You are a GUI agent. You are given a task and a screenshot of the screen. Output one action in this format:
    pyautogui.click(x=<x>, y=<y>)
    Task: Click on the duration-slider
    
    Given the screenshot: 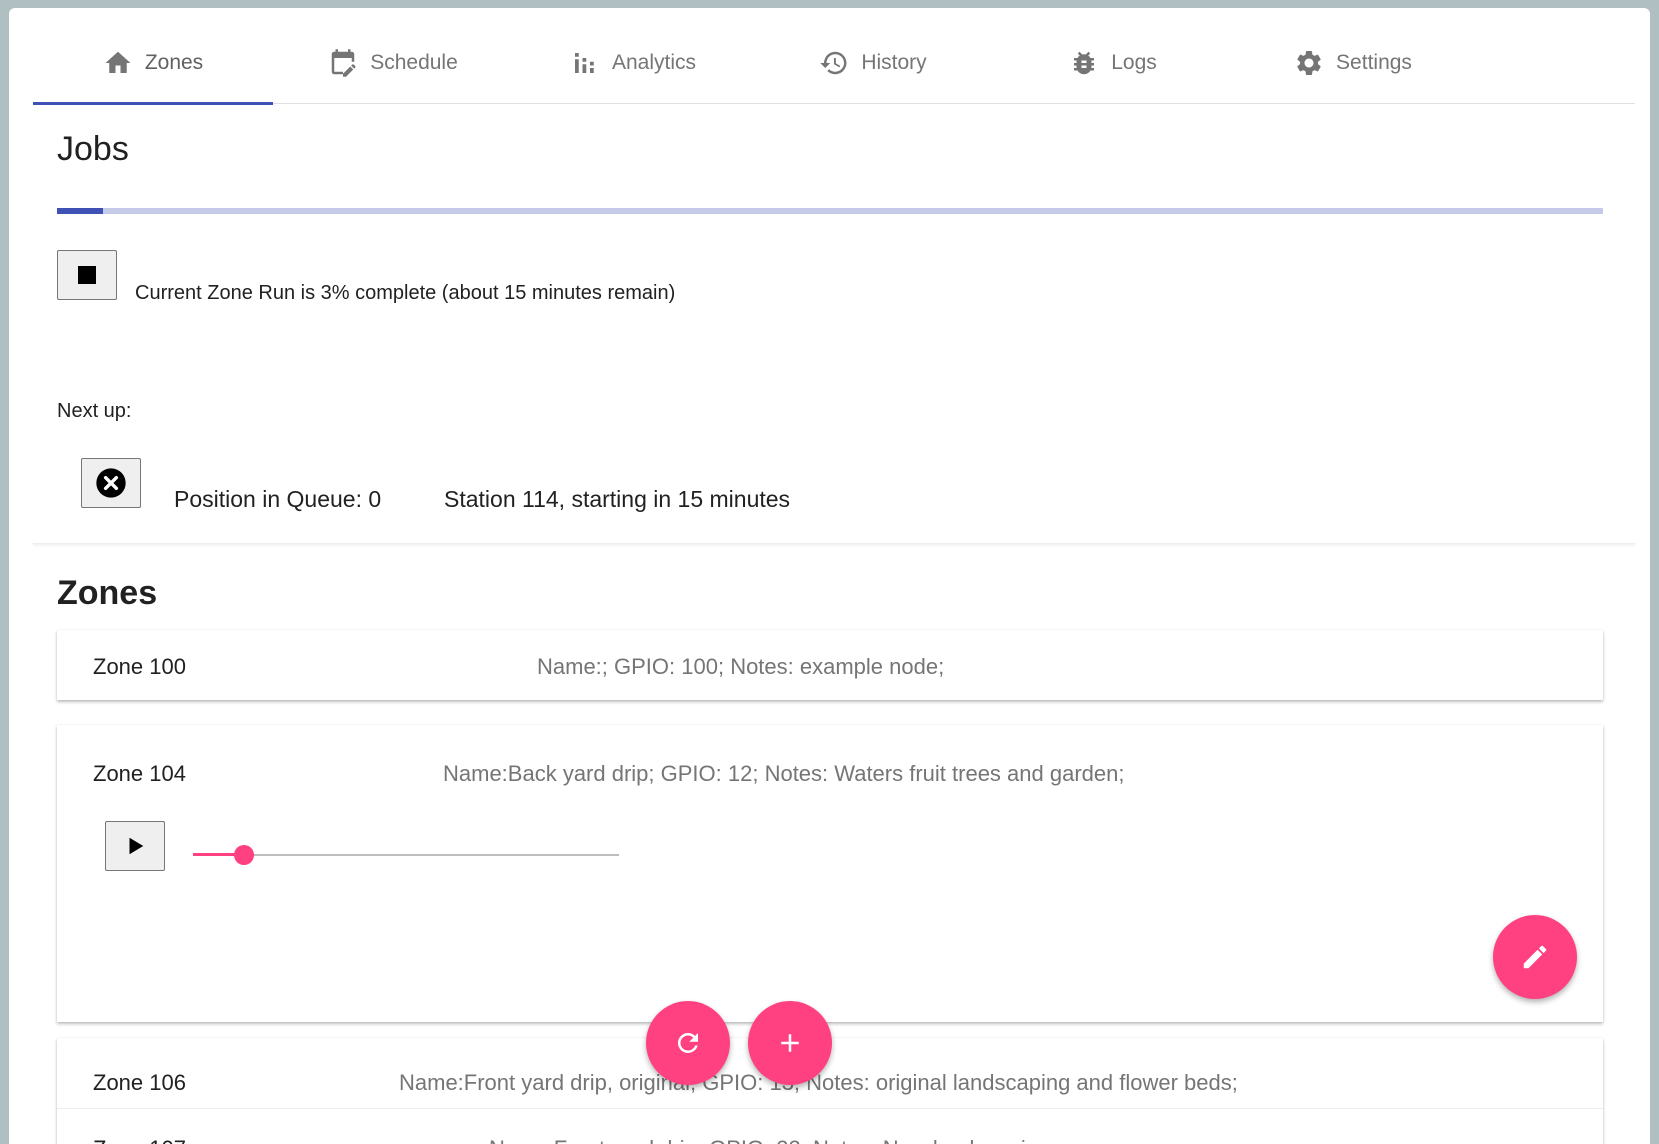 What is the action you would take?
    pyautogui.click(x=406, y=855)
    